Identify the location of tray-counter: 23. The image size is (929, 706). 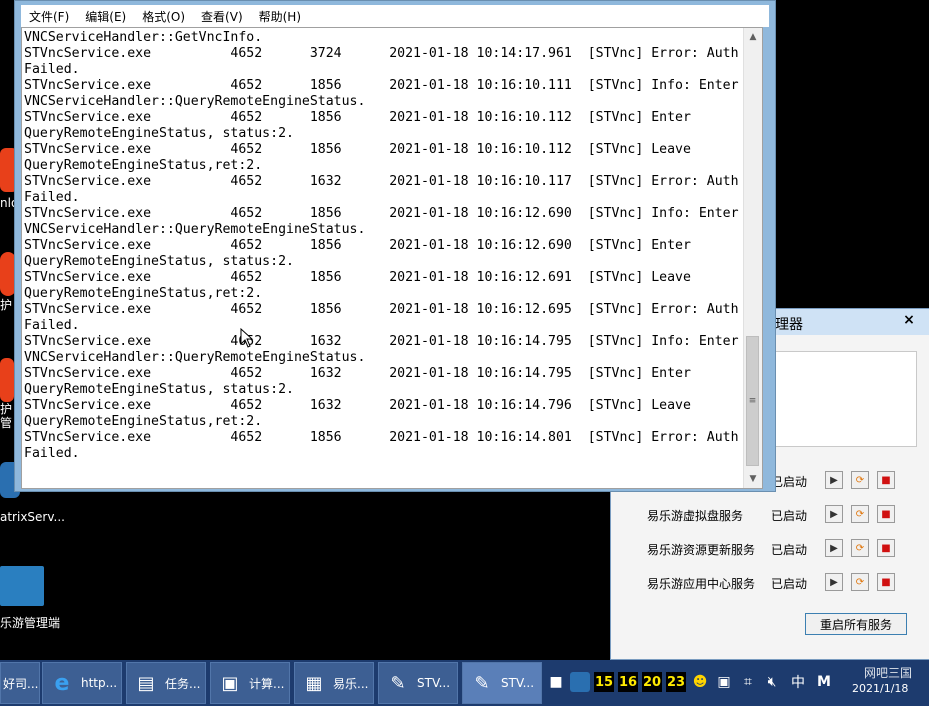
(676, 682).